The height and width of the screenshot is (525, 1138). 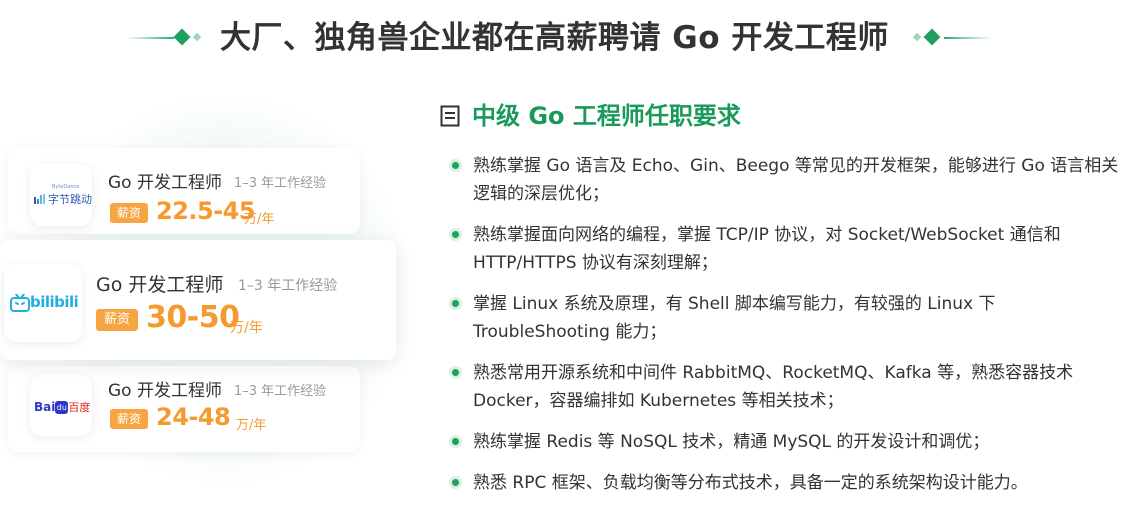 What do you see at coordinates (197, 37) in the screenshot?
I see `header-decoration-dot-left` at bounding box center [197, 37].